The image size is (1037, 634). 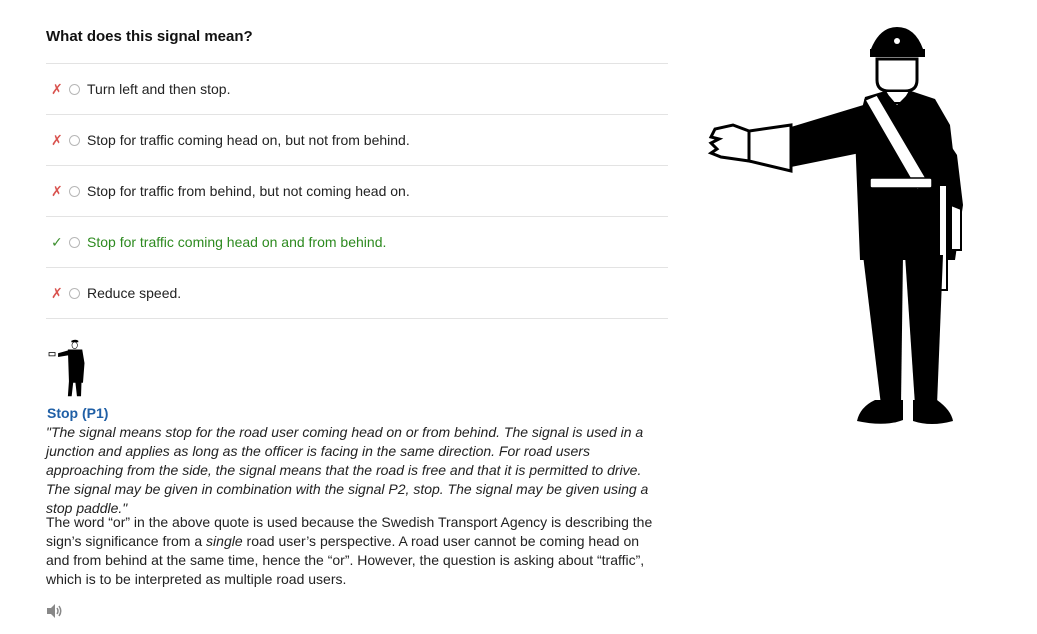 I want to click on traffic-officer-thumbnail-icon, so click(x=66, y=368).